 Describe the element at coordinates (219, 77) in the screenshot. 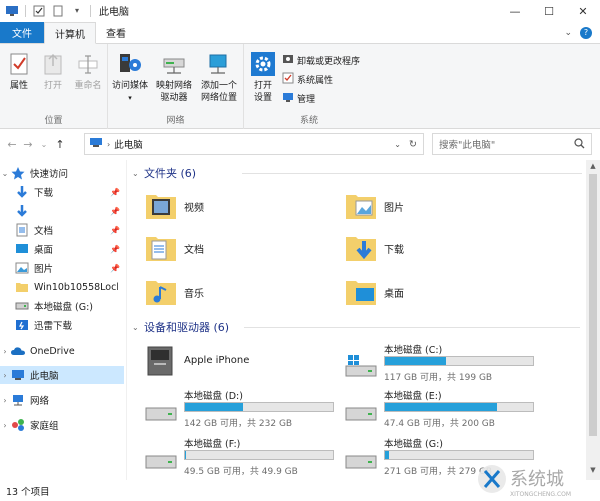

I see `add-network-location-button: 添加一个 网络位置` at that location.